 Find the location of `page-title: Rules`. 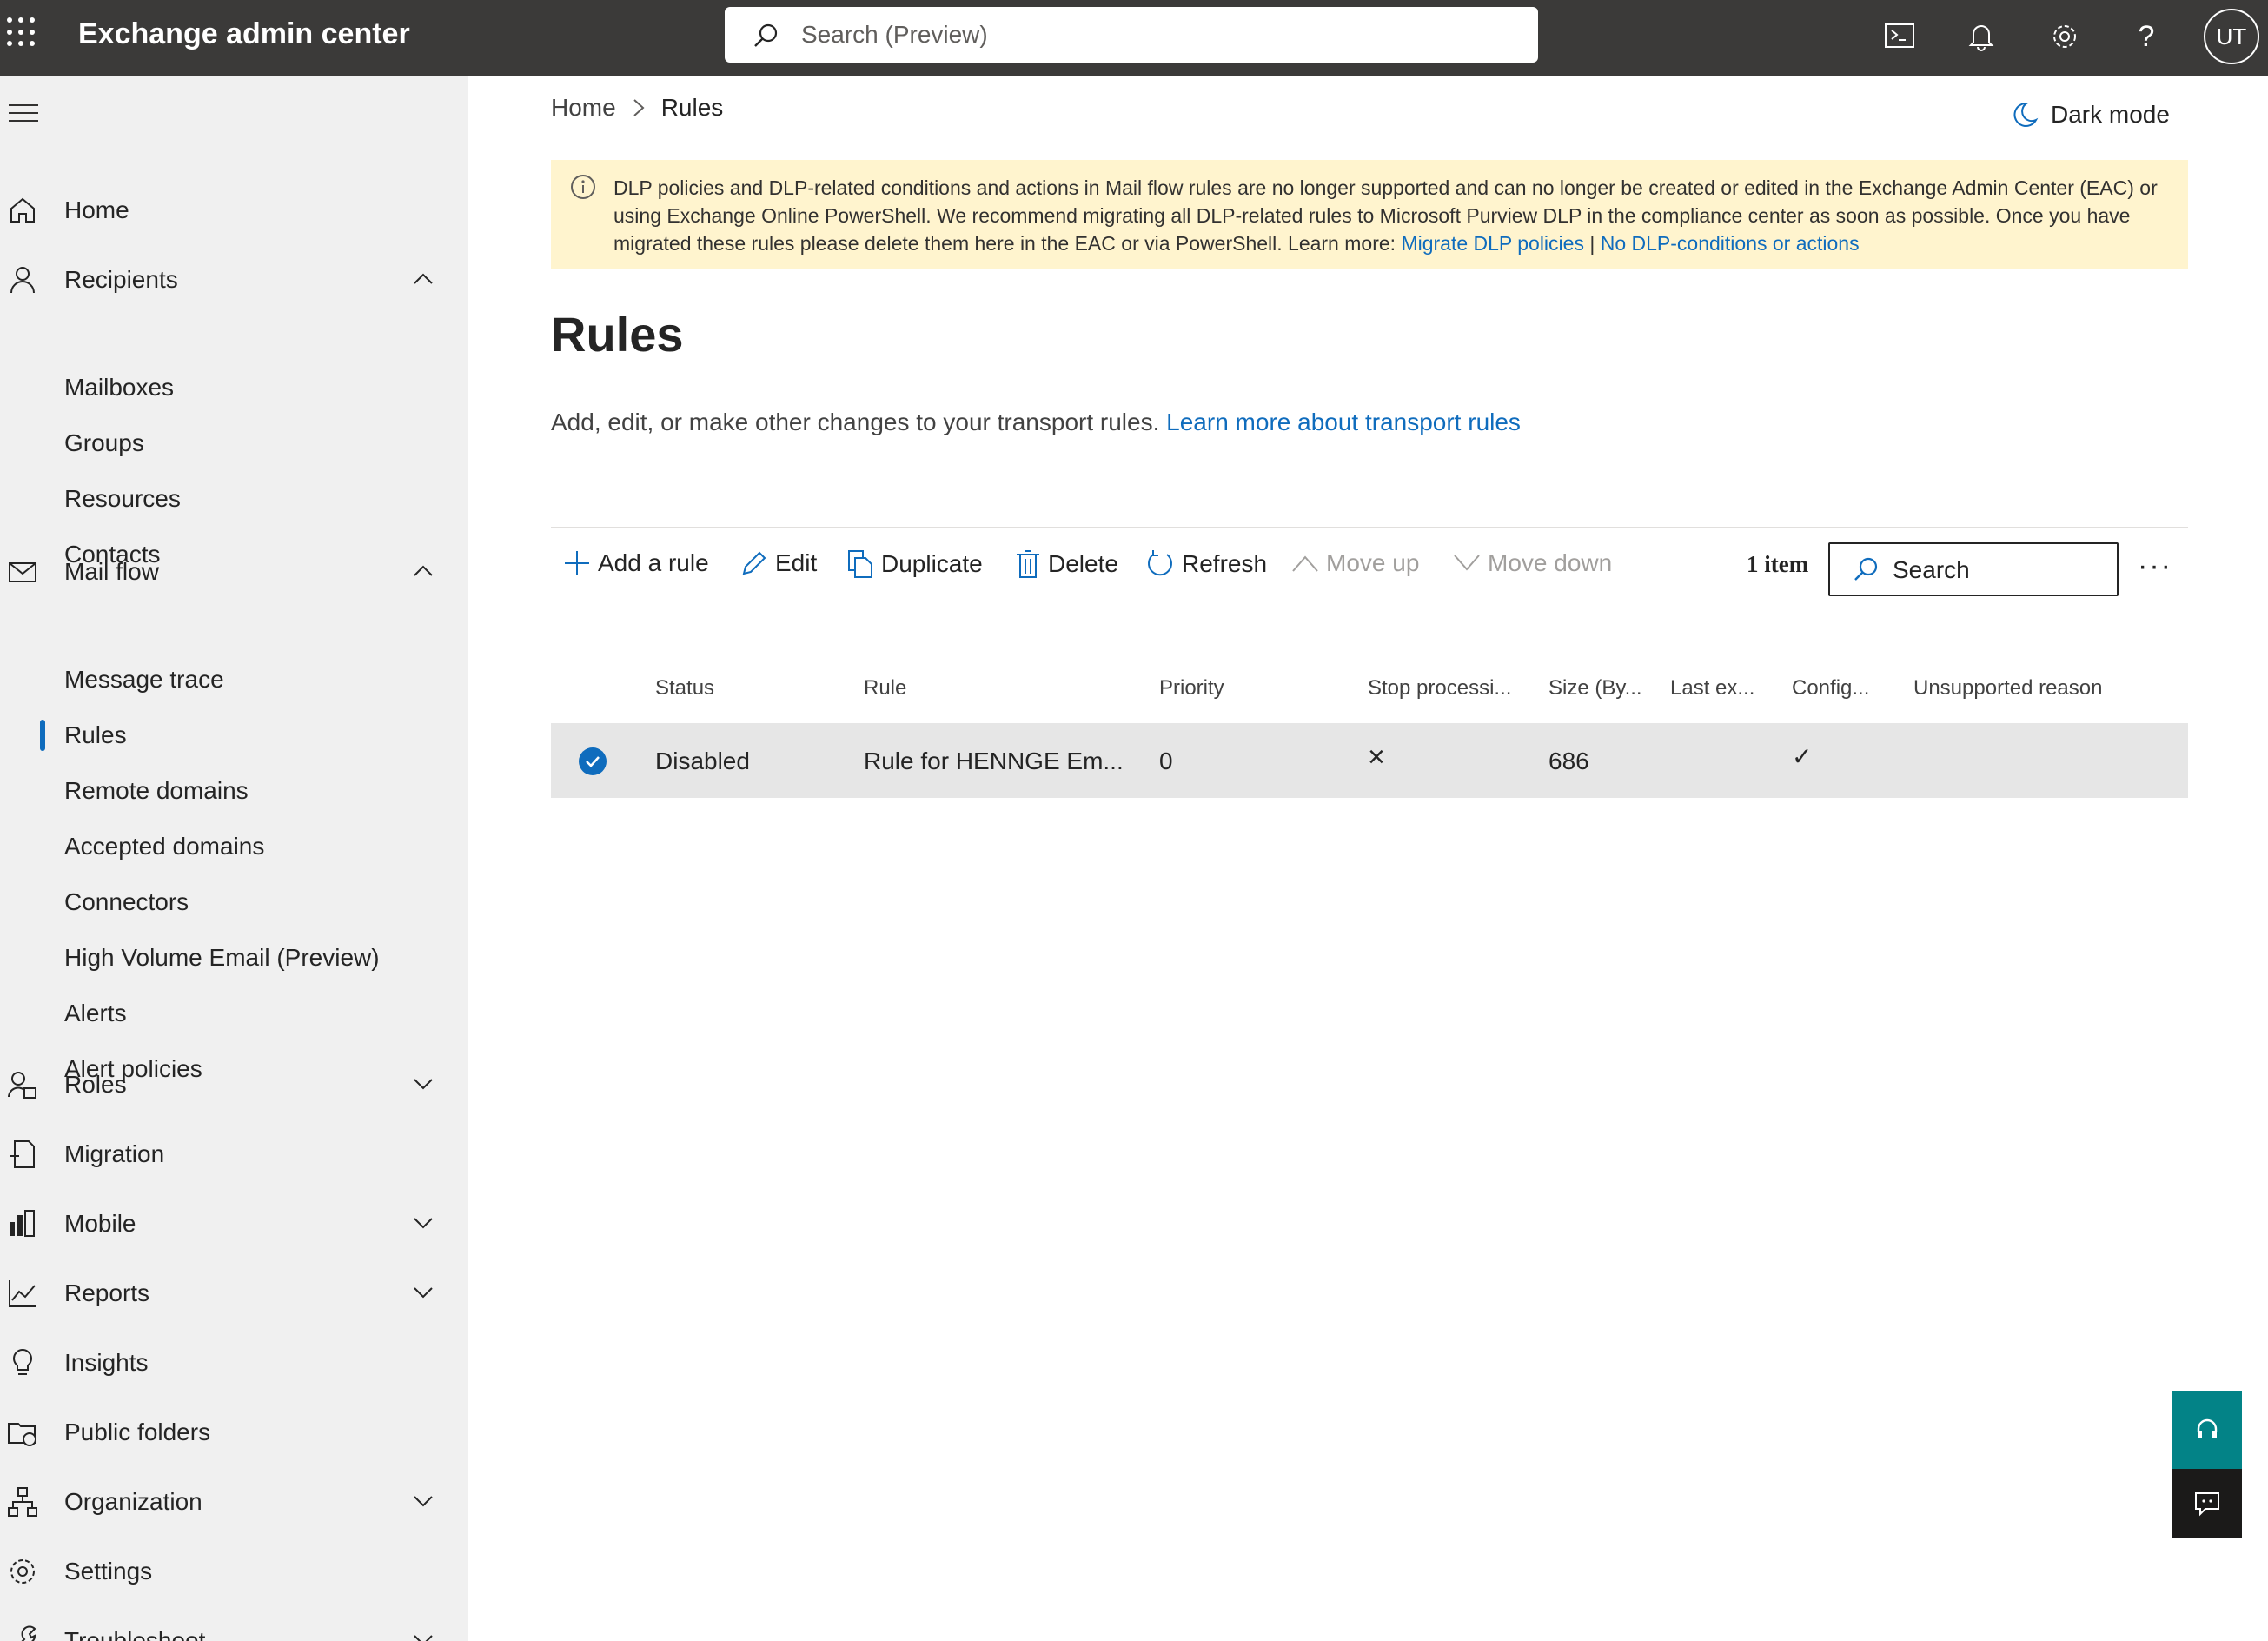

page-title: Rules is located at coordinates (617, 335).